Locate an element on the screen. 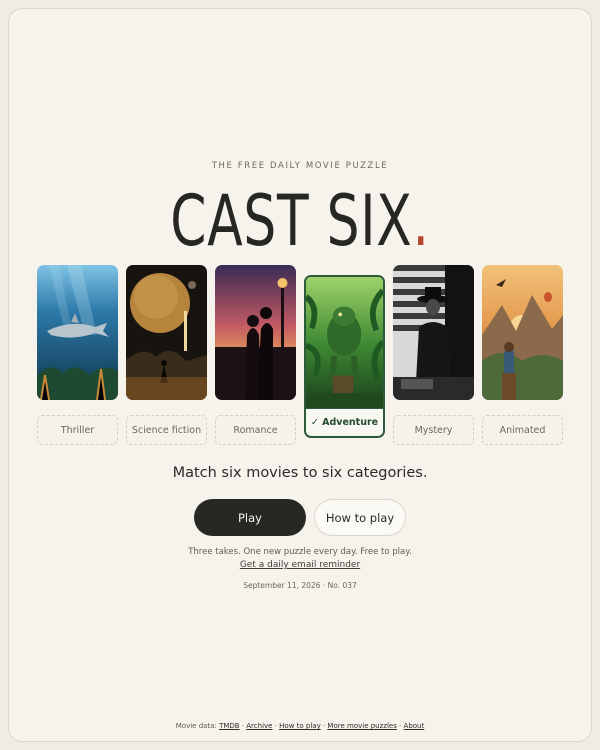  email-reminder-link: Get a daily email reminder is located at coordinates (300, 565).